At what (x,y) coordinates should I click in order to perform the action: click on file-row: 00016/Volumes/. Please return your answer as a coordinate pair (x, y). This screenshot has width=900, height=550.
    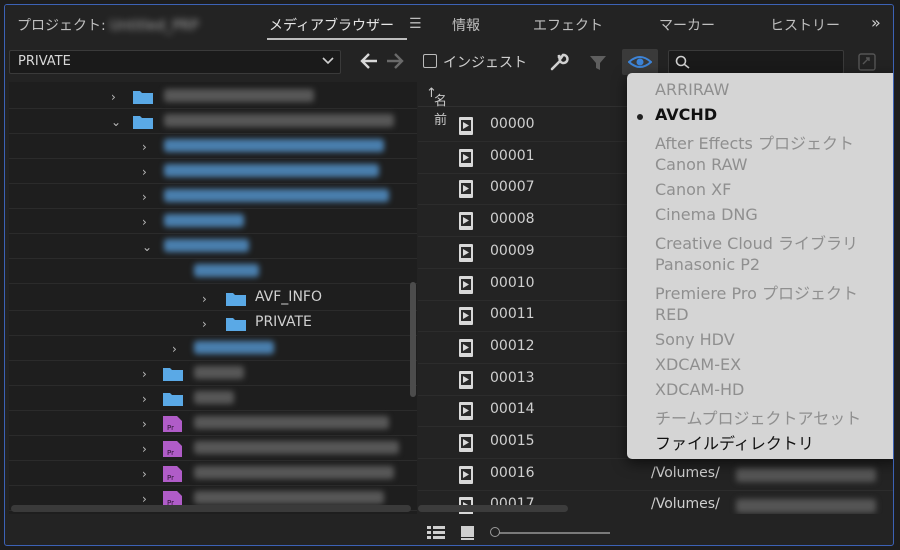
    Looking at the image, I should click on (655, 475).